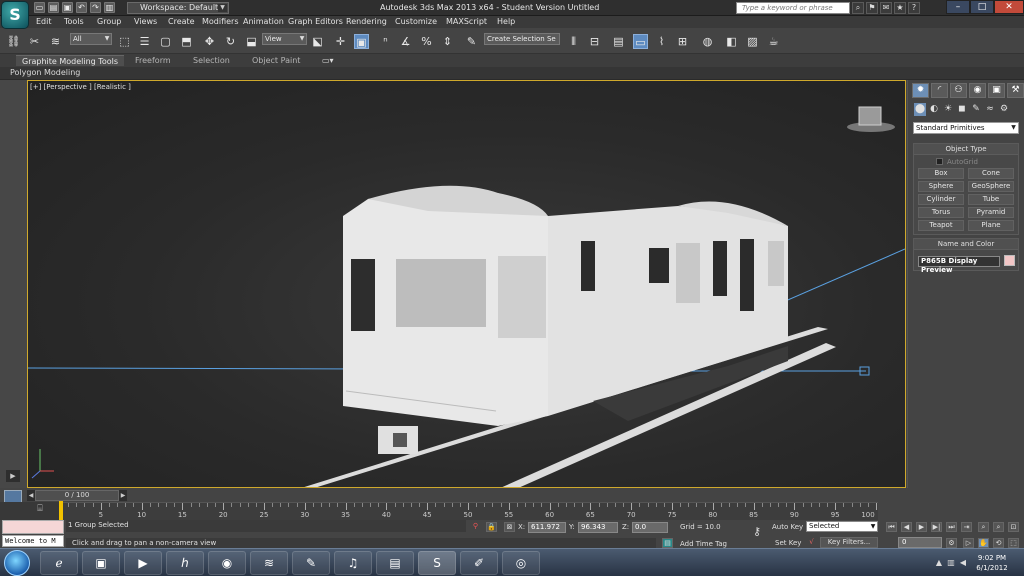  I want to click on new-file-icon: ▭, so click(39, 7).